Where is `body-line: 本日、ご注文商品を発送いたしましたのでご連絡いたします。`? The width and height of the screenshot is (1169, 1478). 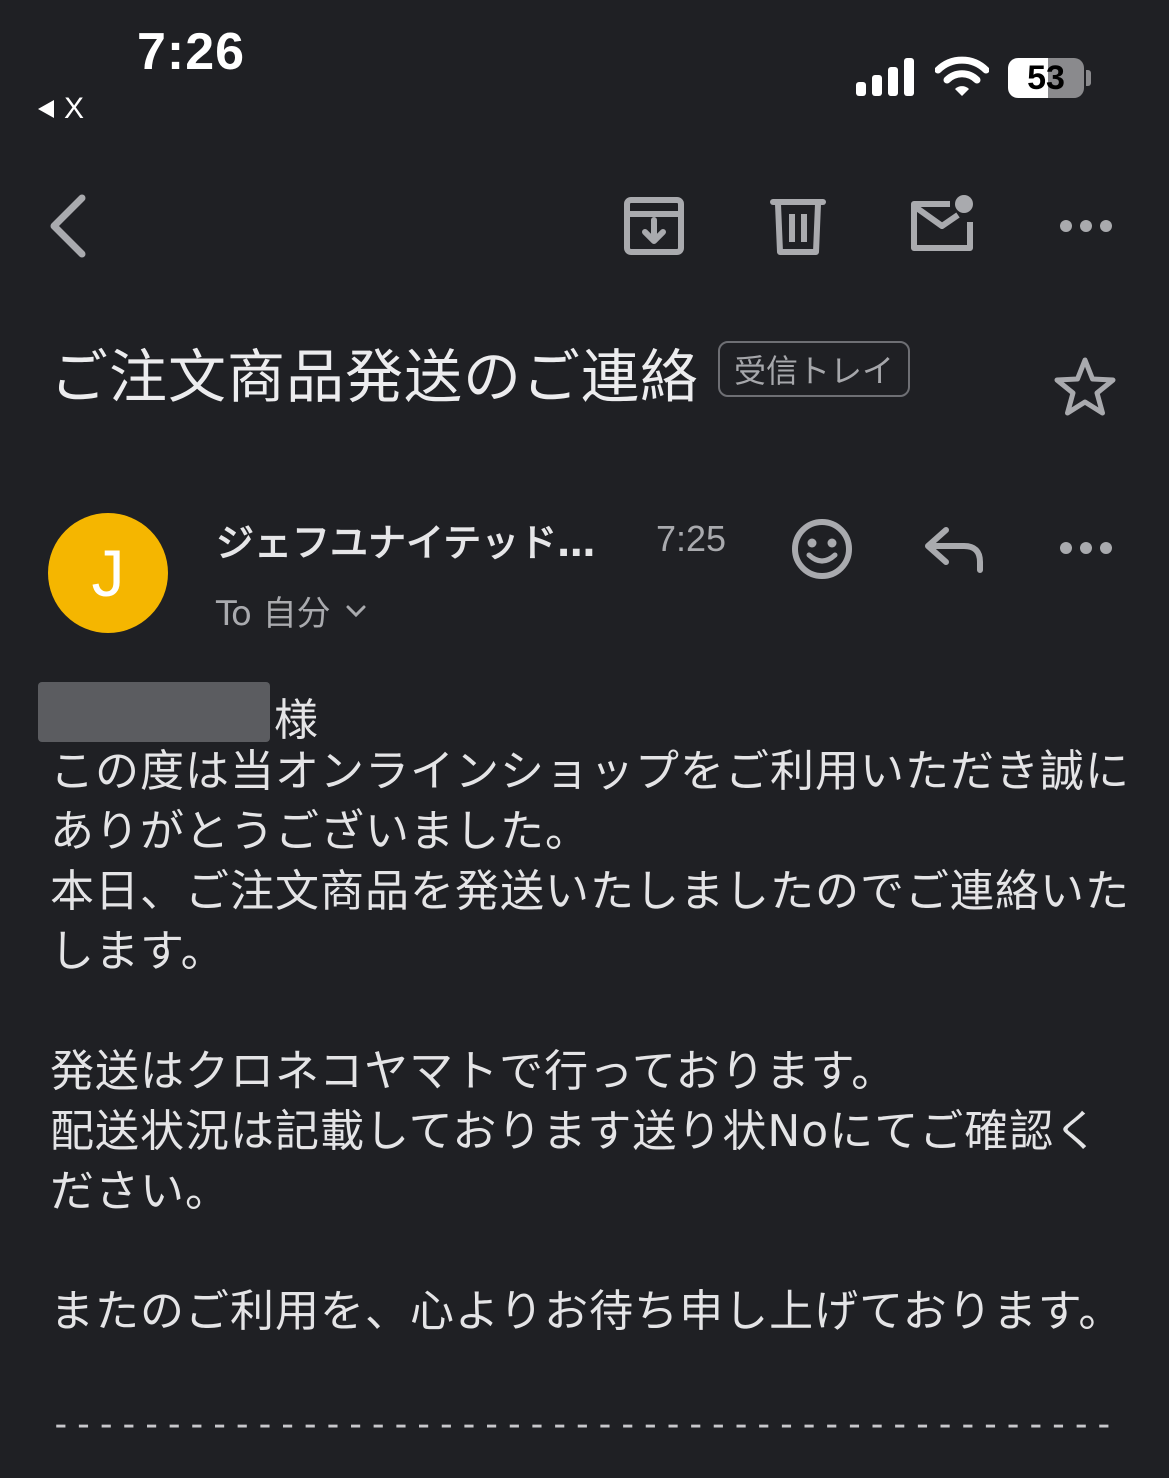 body-line: 本日、ご注文商品を発送いたしましたのでご連絡いたします。 is located at coordinates (590, 921).